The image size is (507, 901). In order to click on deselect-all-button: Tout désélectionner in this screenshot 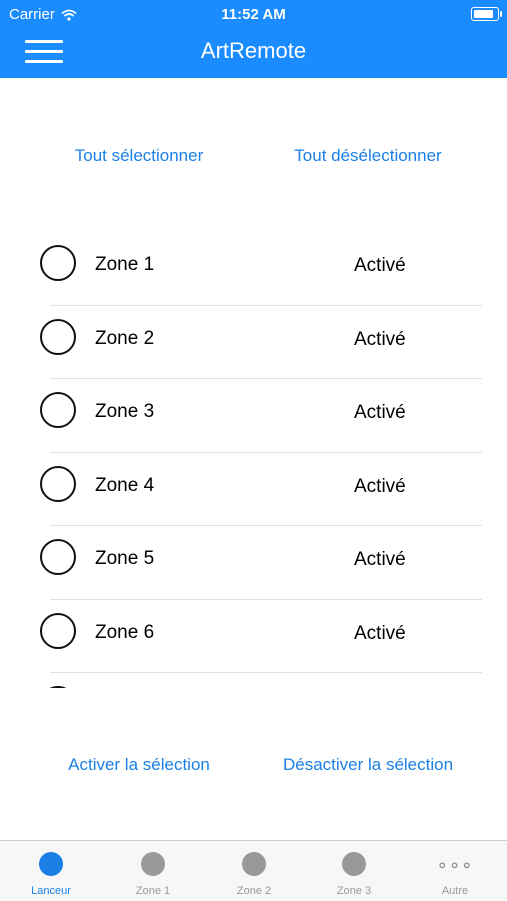, I will do `click(367, 156)`.